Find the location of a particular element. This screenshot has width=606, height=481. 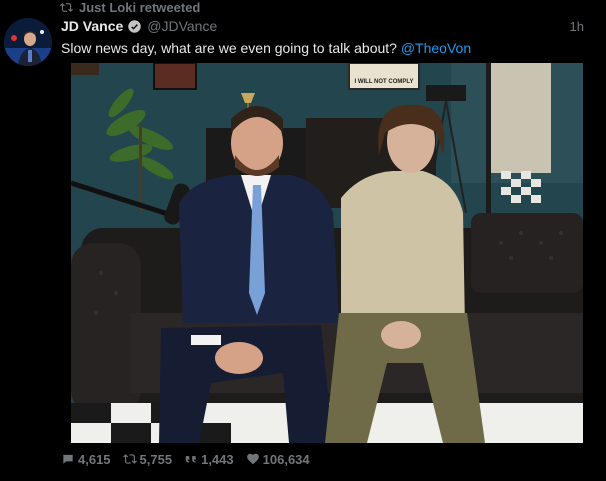

like-button: 106,634 is located at coordinates (278, 459).